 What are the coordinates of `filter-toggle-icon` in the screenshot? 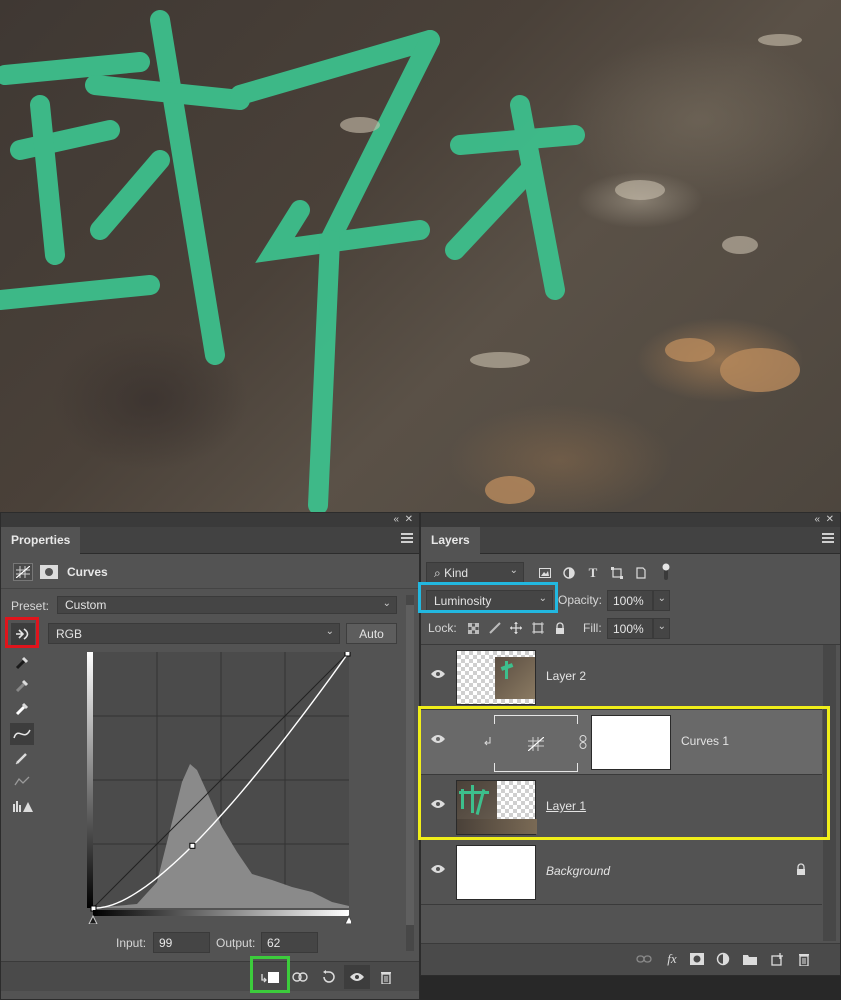 It's located at (666, 572).